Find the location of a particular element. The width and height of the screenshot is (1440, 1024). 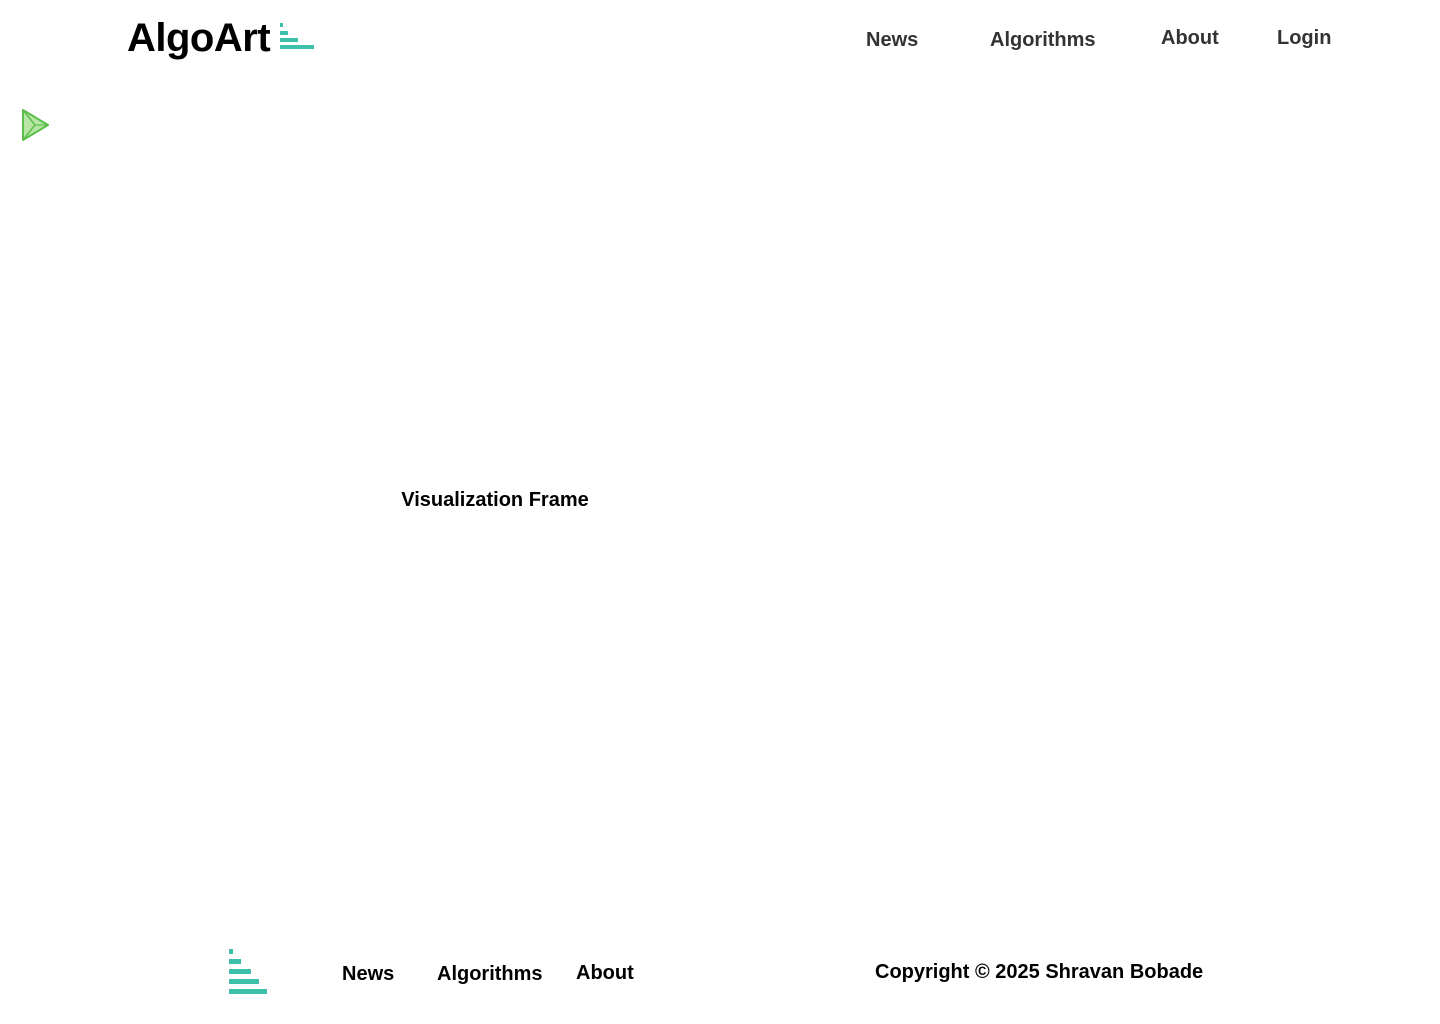

nav-news: News is located at coordinates (892, 40).